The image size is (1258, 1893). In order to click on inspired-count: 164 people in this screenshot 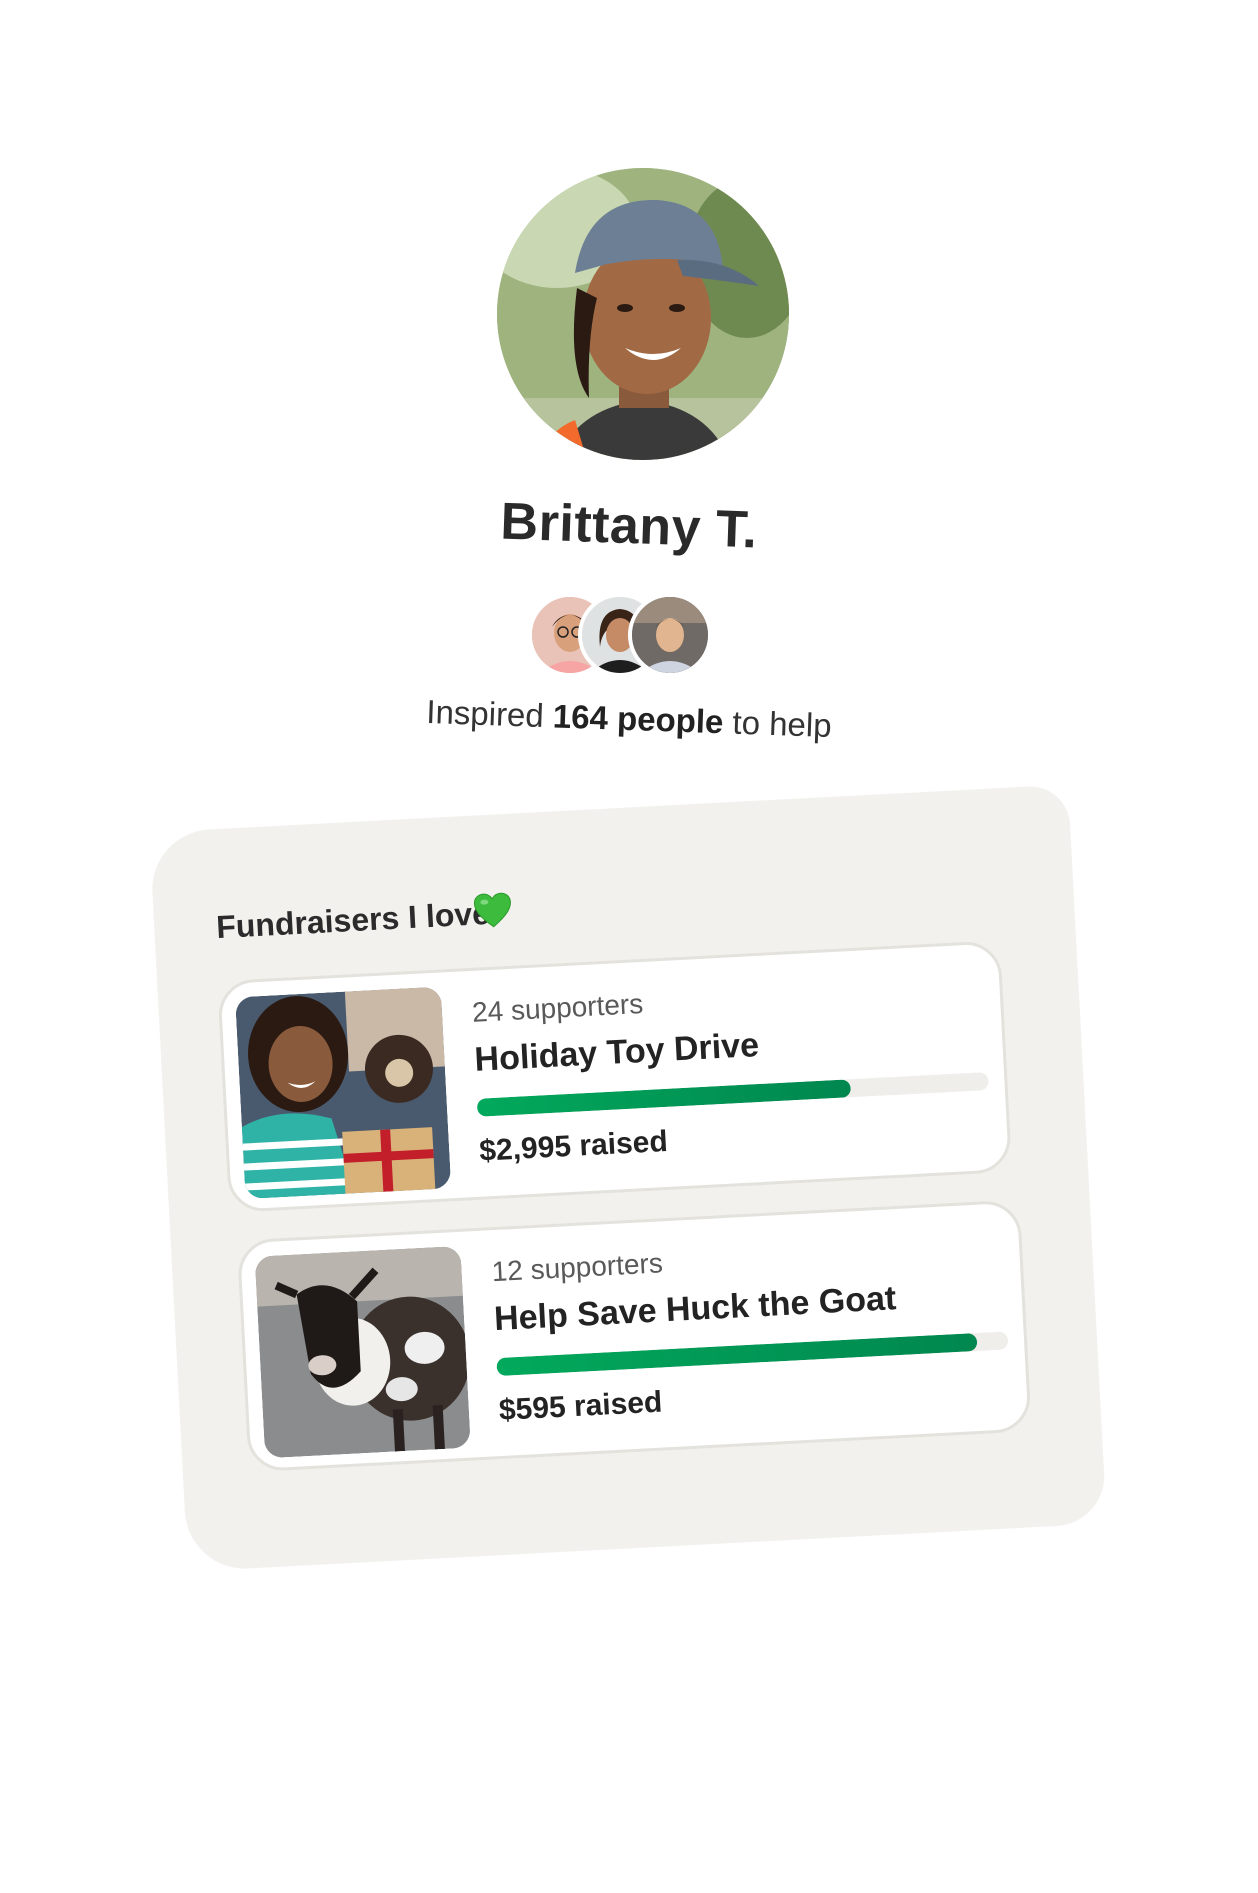, I will do `click(638, 719)`.